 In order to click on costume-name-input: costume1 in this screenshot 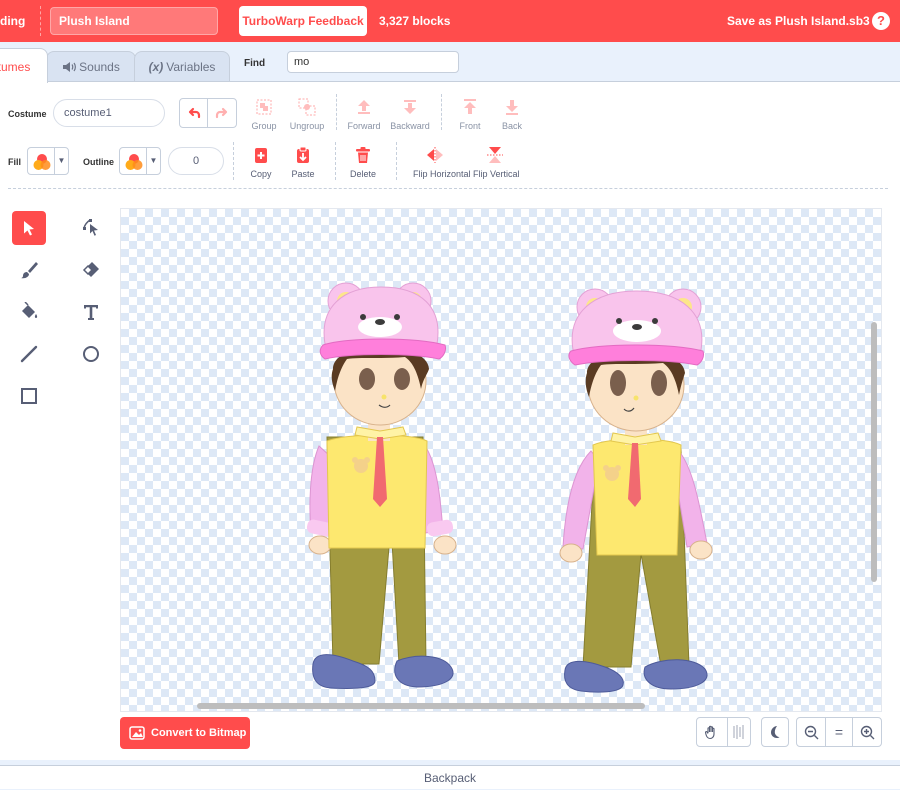, I will do `click(109, 113)`.